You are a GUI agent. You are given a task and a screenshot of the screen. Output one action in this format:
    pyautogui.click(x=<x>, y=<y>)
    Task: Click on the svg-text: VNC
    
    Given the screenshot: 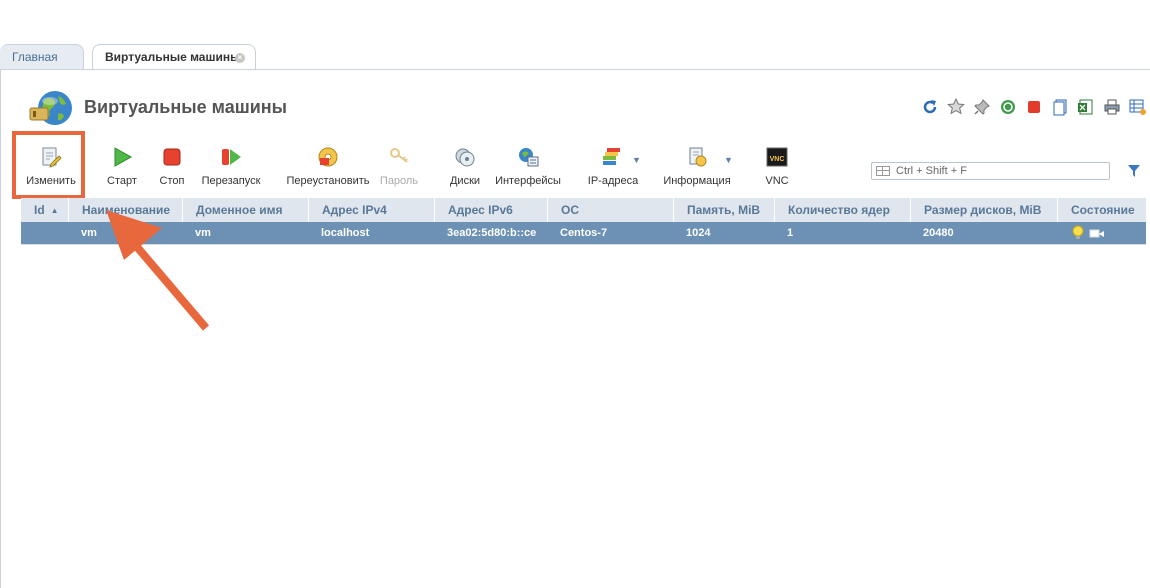 What is the action you would take?
    pyautogui.click(x=777, y=159)
    